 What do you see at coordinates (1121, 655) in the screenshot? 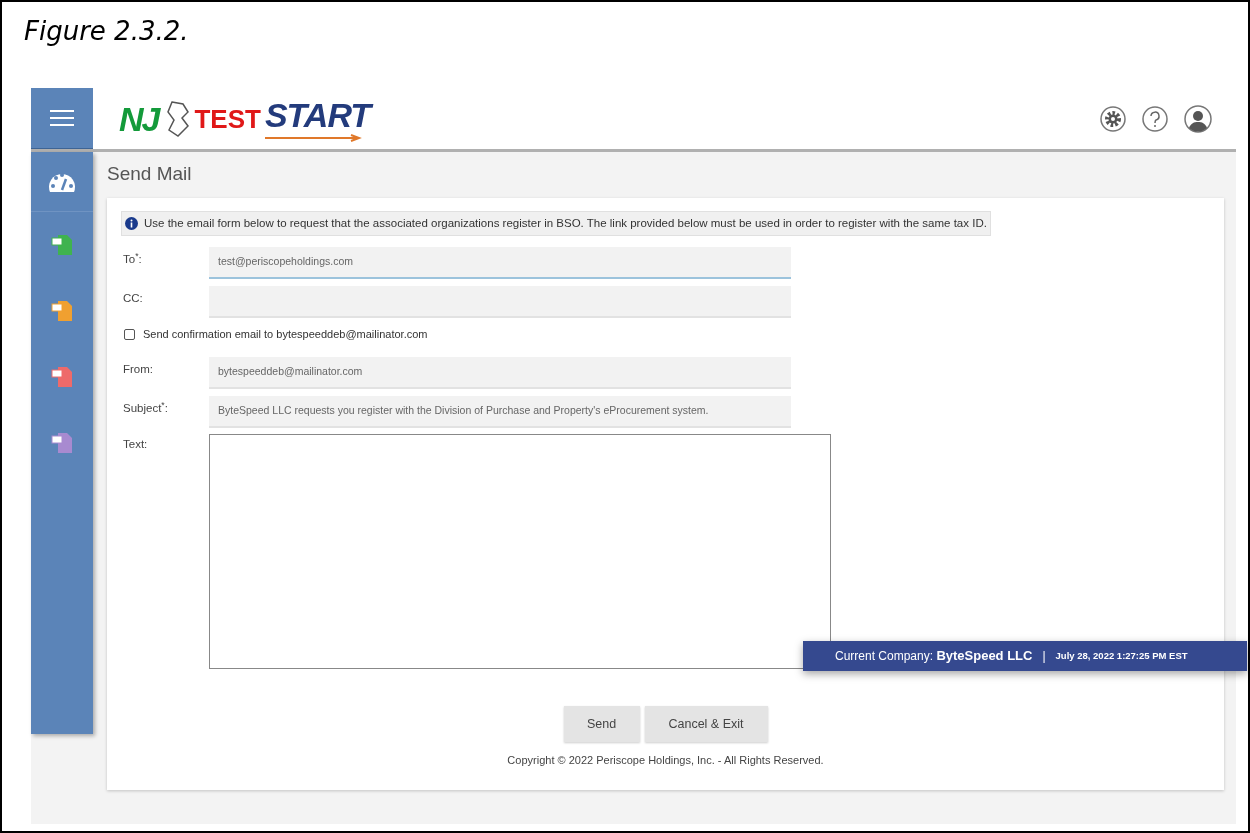
I see `date-time-text: July 28, 2022 1:27:25 PM EST` at bounding box center [1121, 655].